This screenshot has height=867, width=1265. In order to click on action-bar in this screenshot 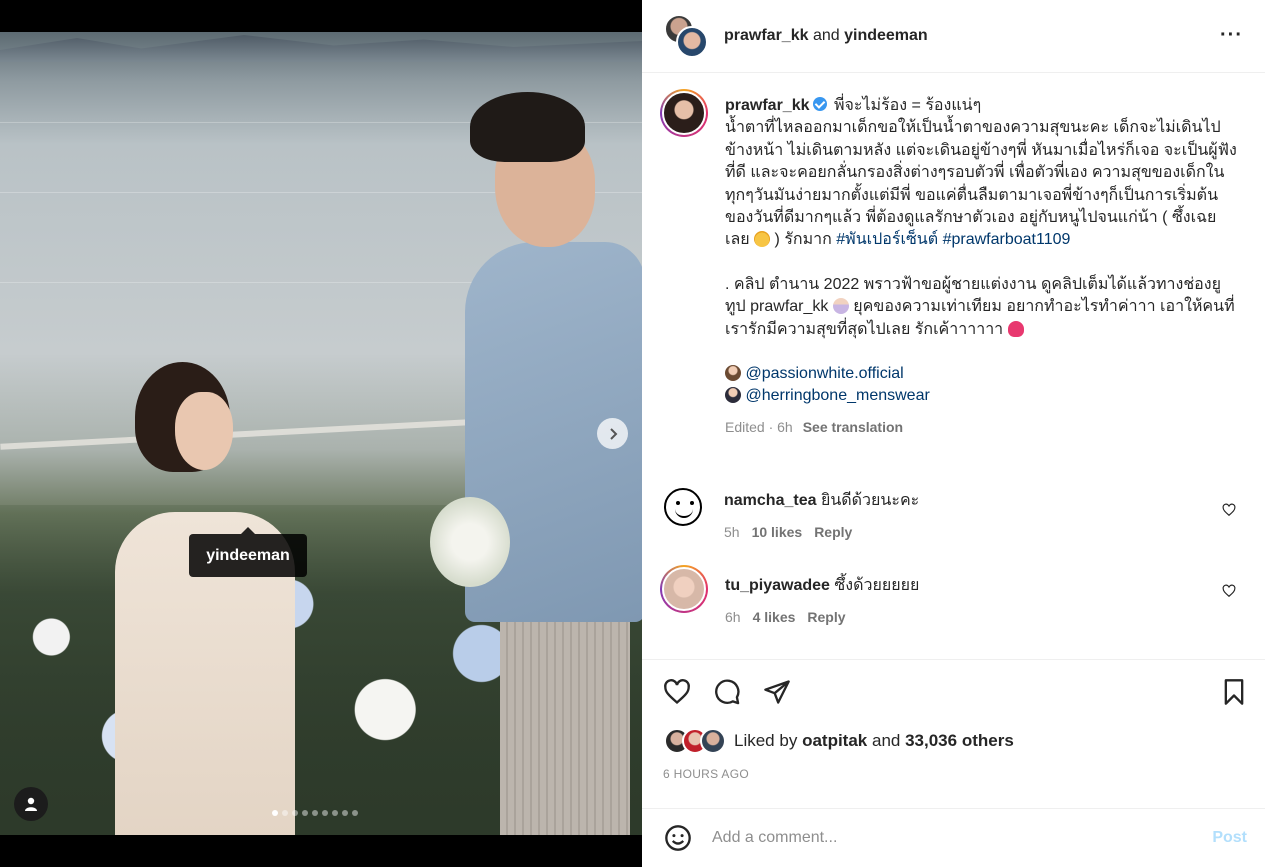, I will do `click(953, 690)`.